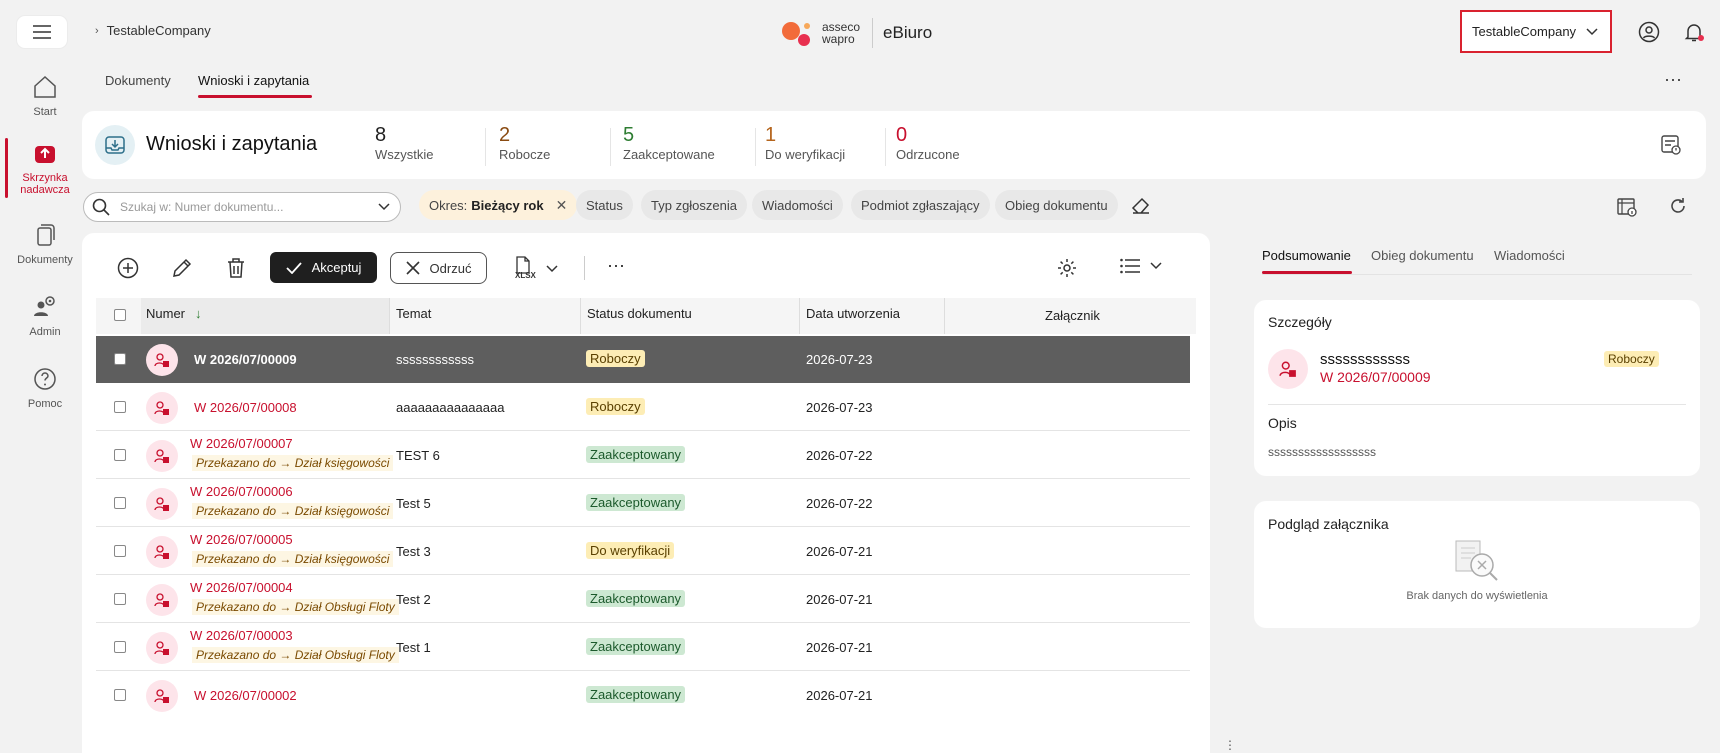  I want to click on menu-button, so click(42, 32).